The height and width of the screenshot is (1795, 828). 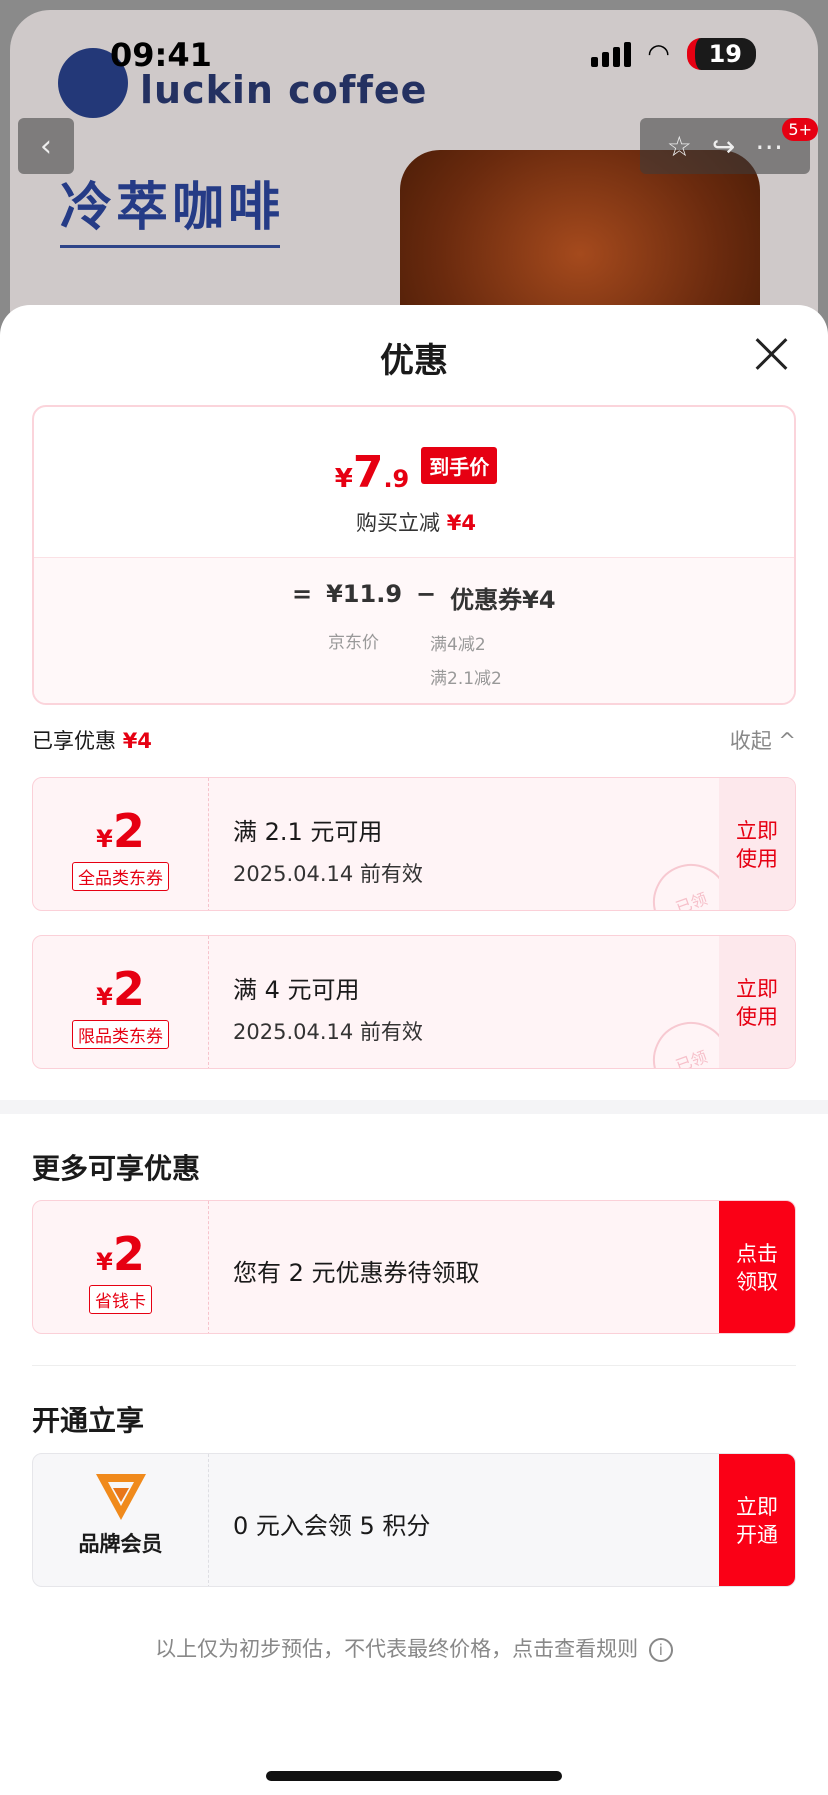 What do you see at coordinates (284, 90) in the screenshot?
I see `brand-name: luckin coffee` at bounding box center [284, 90].